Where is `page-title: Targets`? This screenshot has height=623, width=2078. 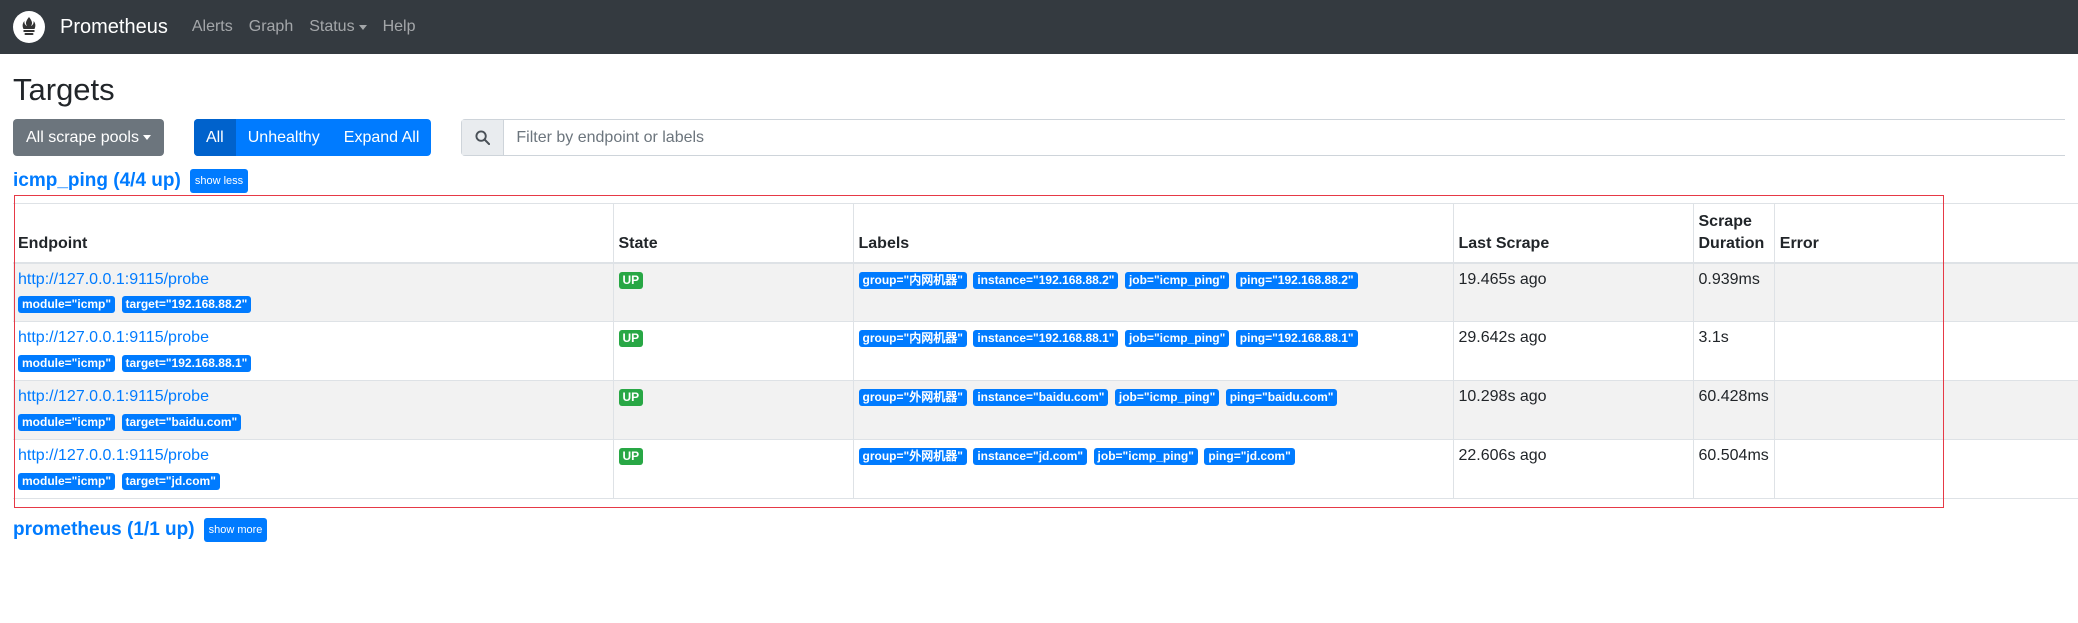
page-title: Targets is located at coordinates (64, 89).